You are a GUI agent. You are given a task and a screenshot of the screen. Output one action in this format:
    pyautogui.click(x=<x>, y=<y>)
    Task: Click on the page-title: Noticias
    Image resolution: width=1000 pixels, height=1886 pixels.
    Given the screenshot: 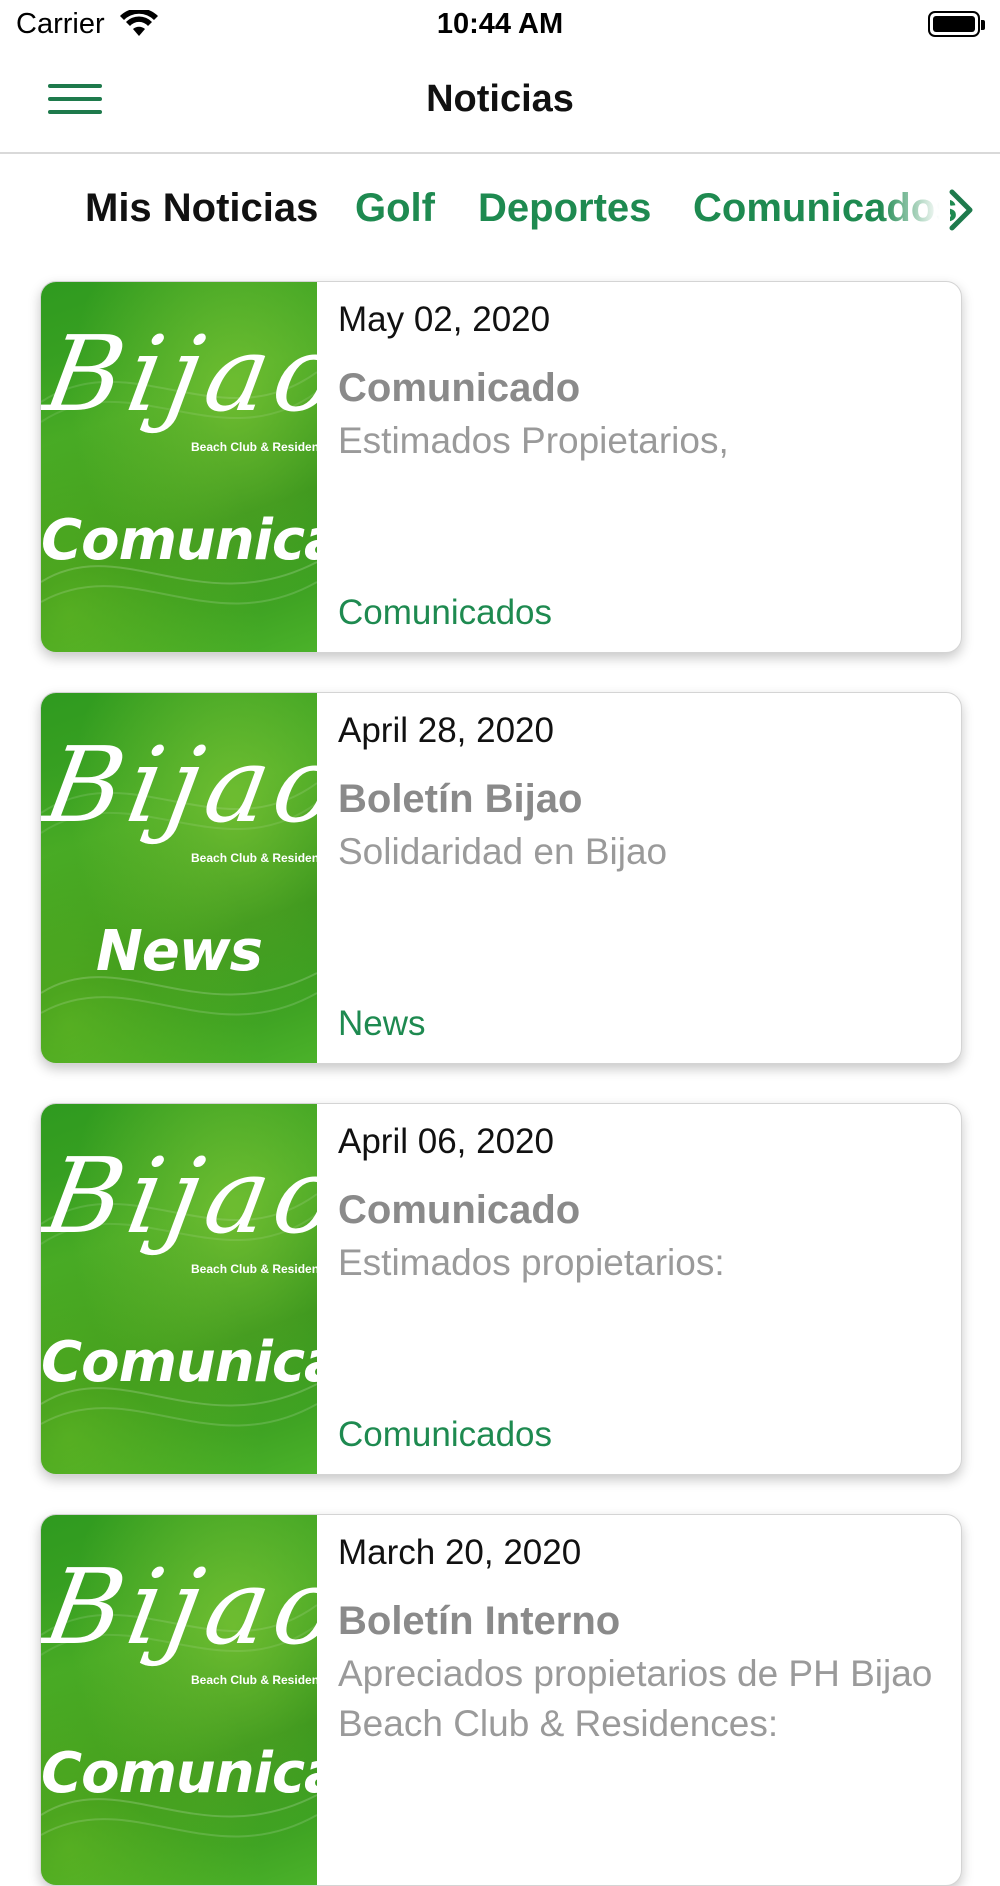 What is the action you would take?
    pyautogui.click(x=500, y=99)
    